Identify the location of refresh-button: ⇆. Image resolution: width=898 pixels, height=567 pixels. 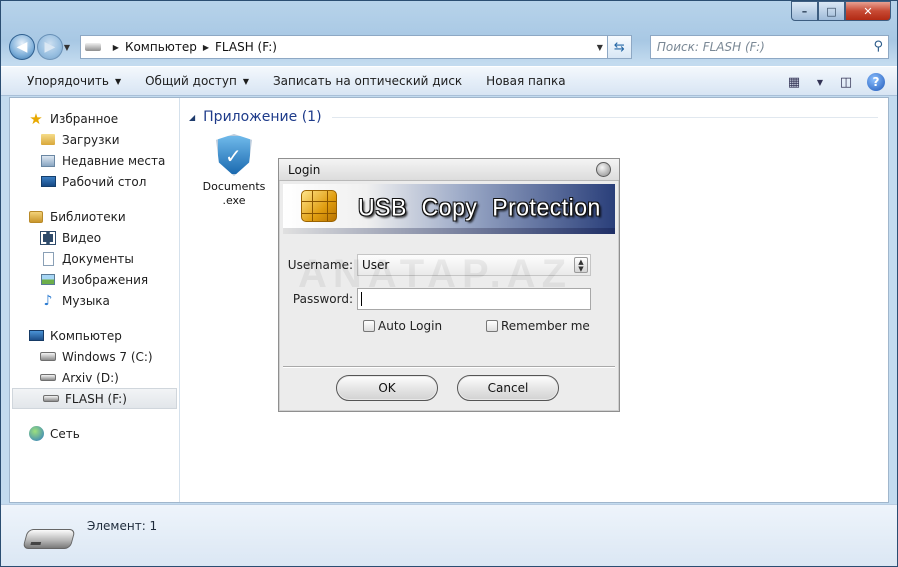
(619, 47).